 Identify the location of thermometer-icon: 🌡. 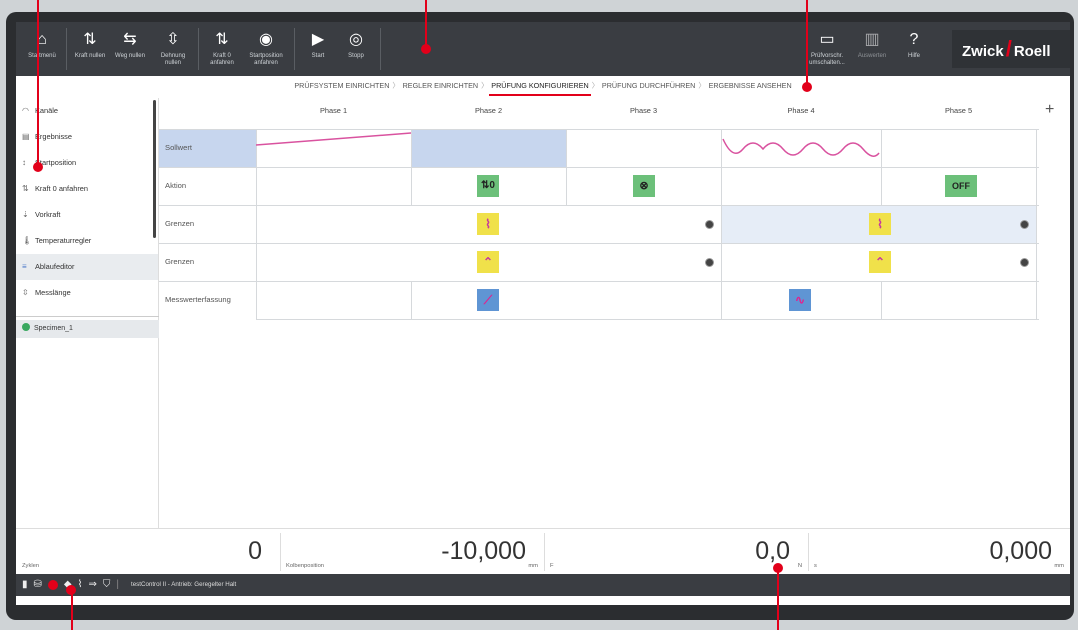
(27, 240).